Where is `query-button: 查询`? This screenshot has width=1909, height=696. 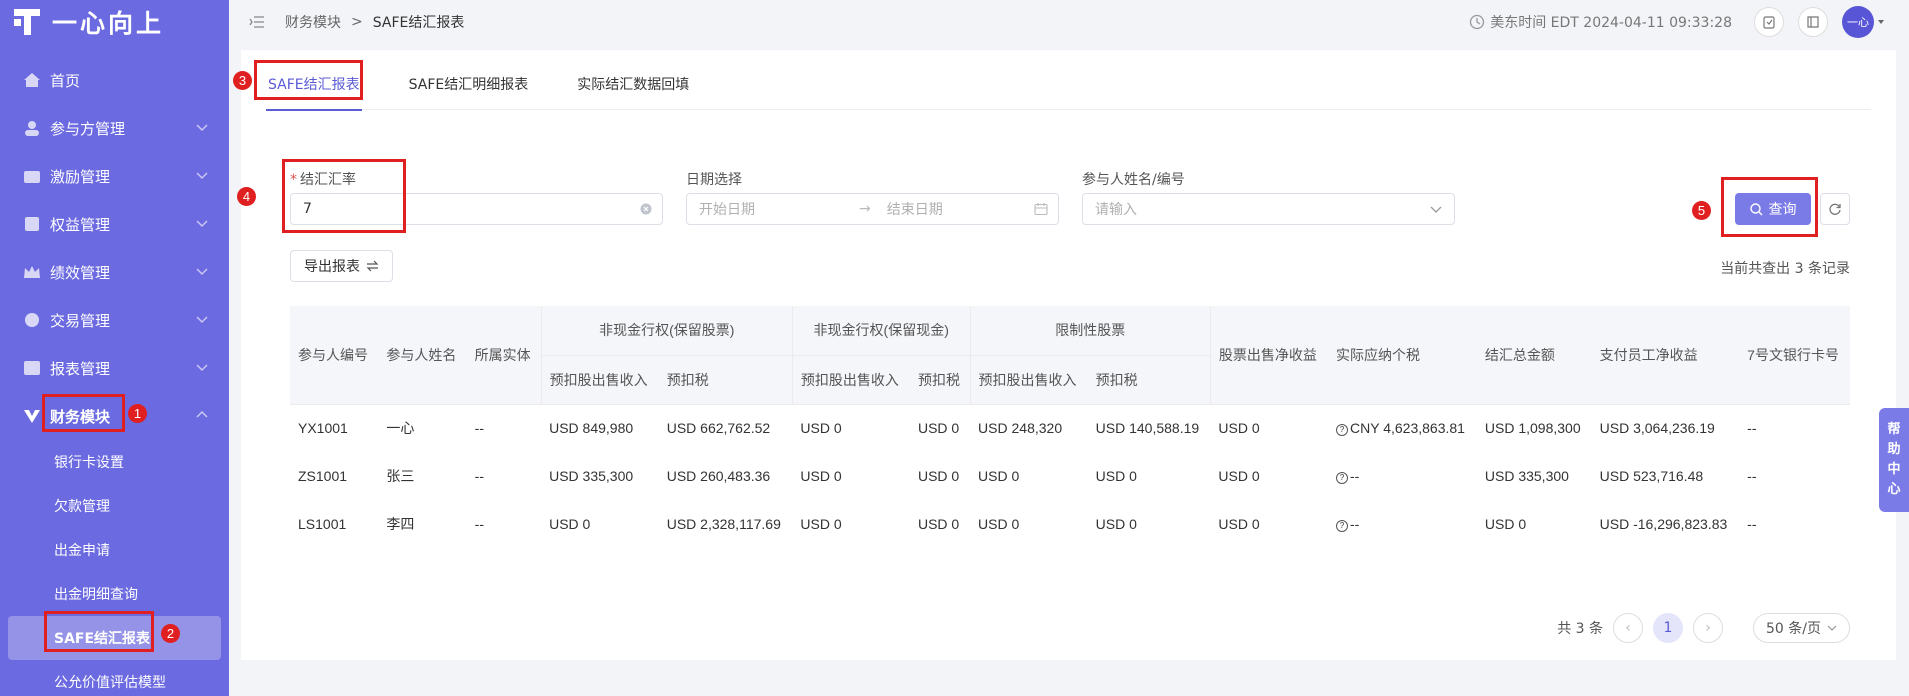
query-button: 查询 is located at coordinates (1773, 209).